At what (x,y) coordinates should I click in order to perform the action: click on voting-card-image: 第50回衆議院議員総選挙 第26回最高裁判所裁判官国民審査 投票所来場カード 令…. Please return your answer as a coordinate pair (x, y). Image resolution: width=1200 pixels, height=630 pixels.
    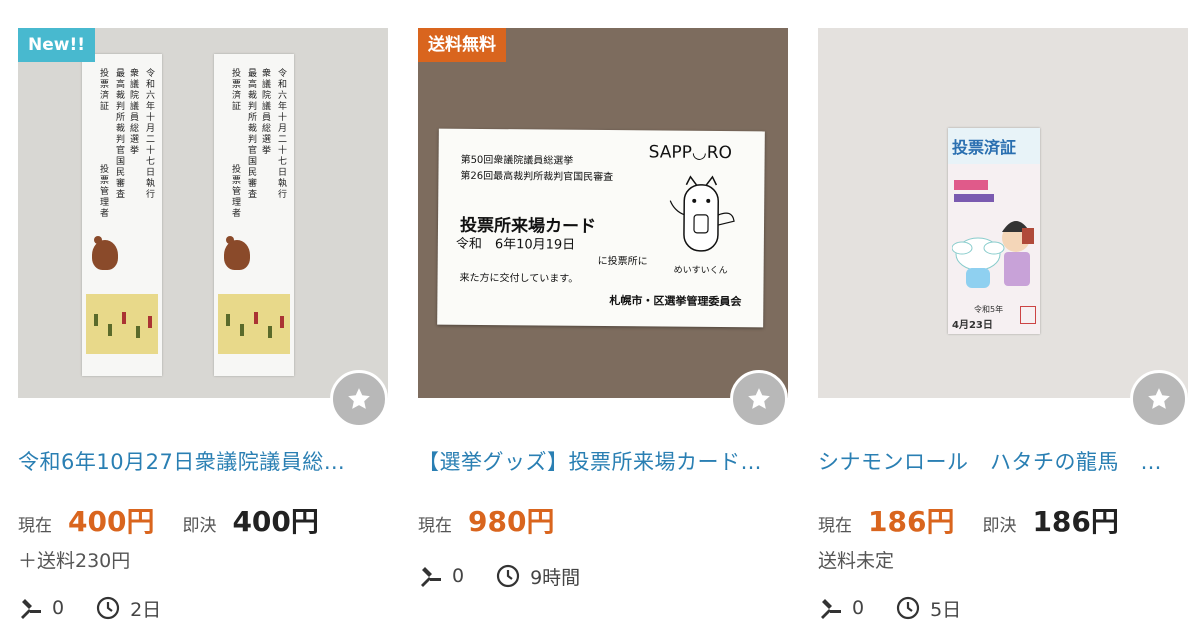
    Looking at the image, I should click on (601, 228).